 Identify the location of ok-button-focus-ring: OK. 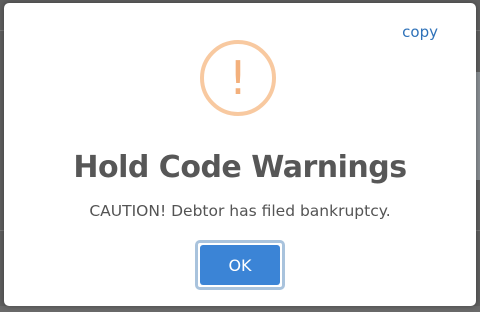
(240, 265).